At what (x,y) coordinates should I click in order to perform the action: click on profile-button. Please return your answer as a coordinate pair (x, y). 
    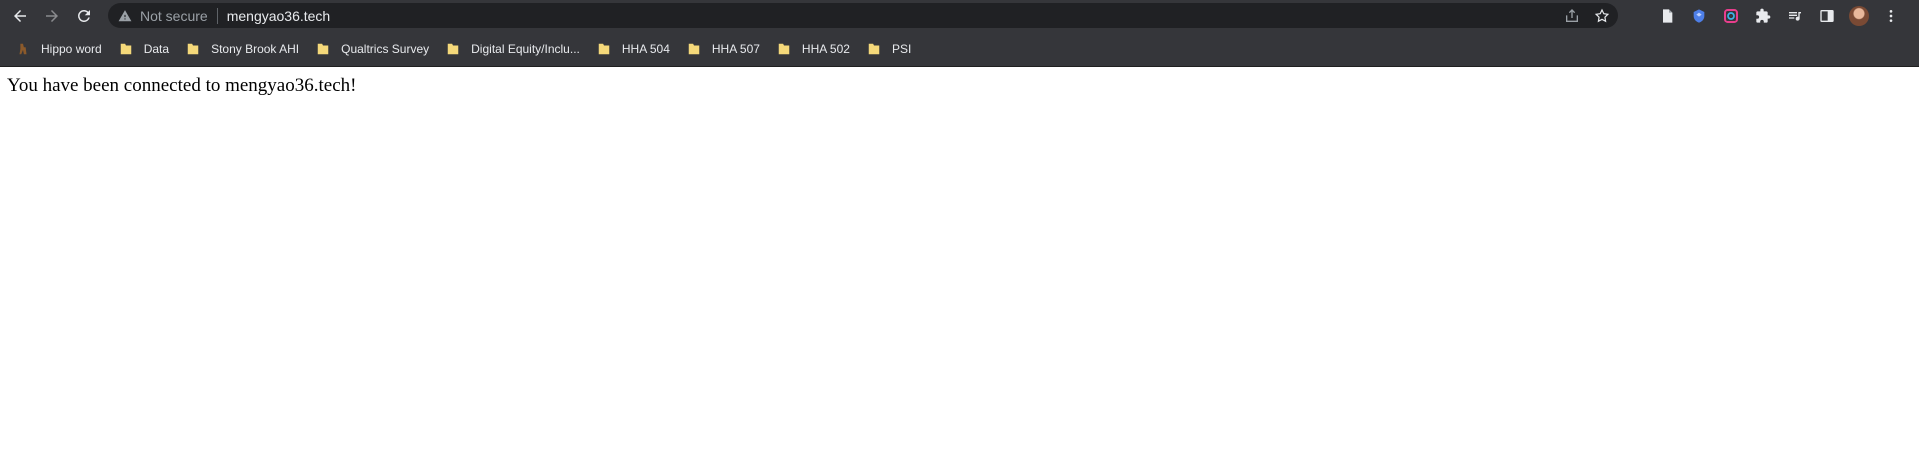
    Looking at the image, I should click on (1859, 16).